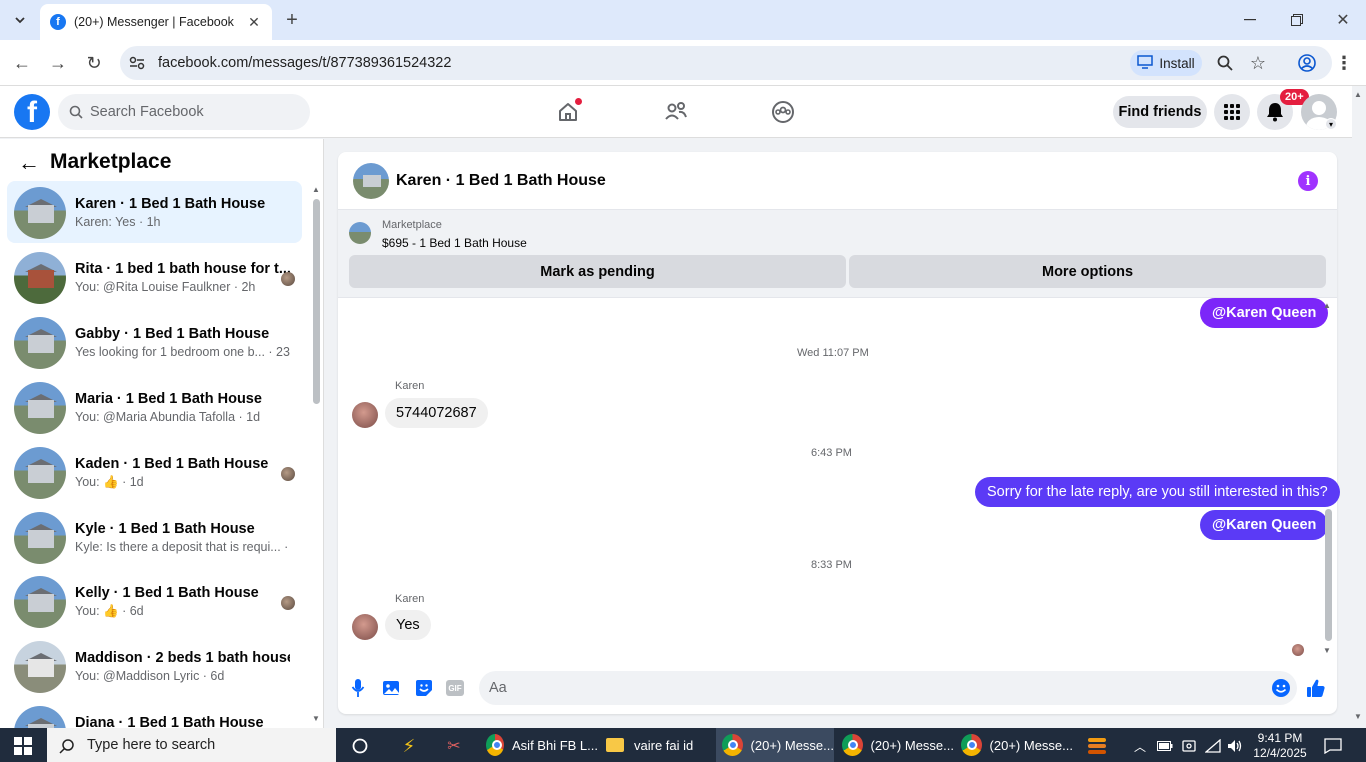 This screenshot has height=762, width=1366. I want to click on page-scroll-up-icon: ▲, so click(1358, 94).